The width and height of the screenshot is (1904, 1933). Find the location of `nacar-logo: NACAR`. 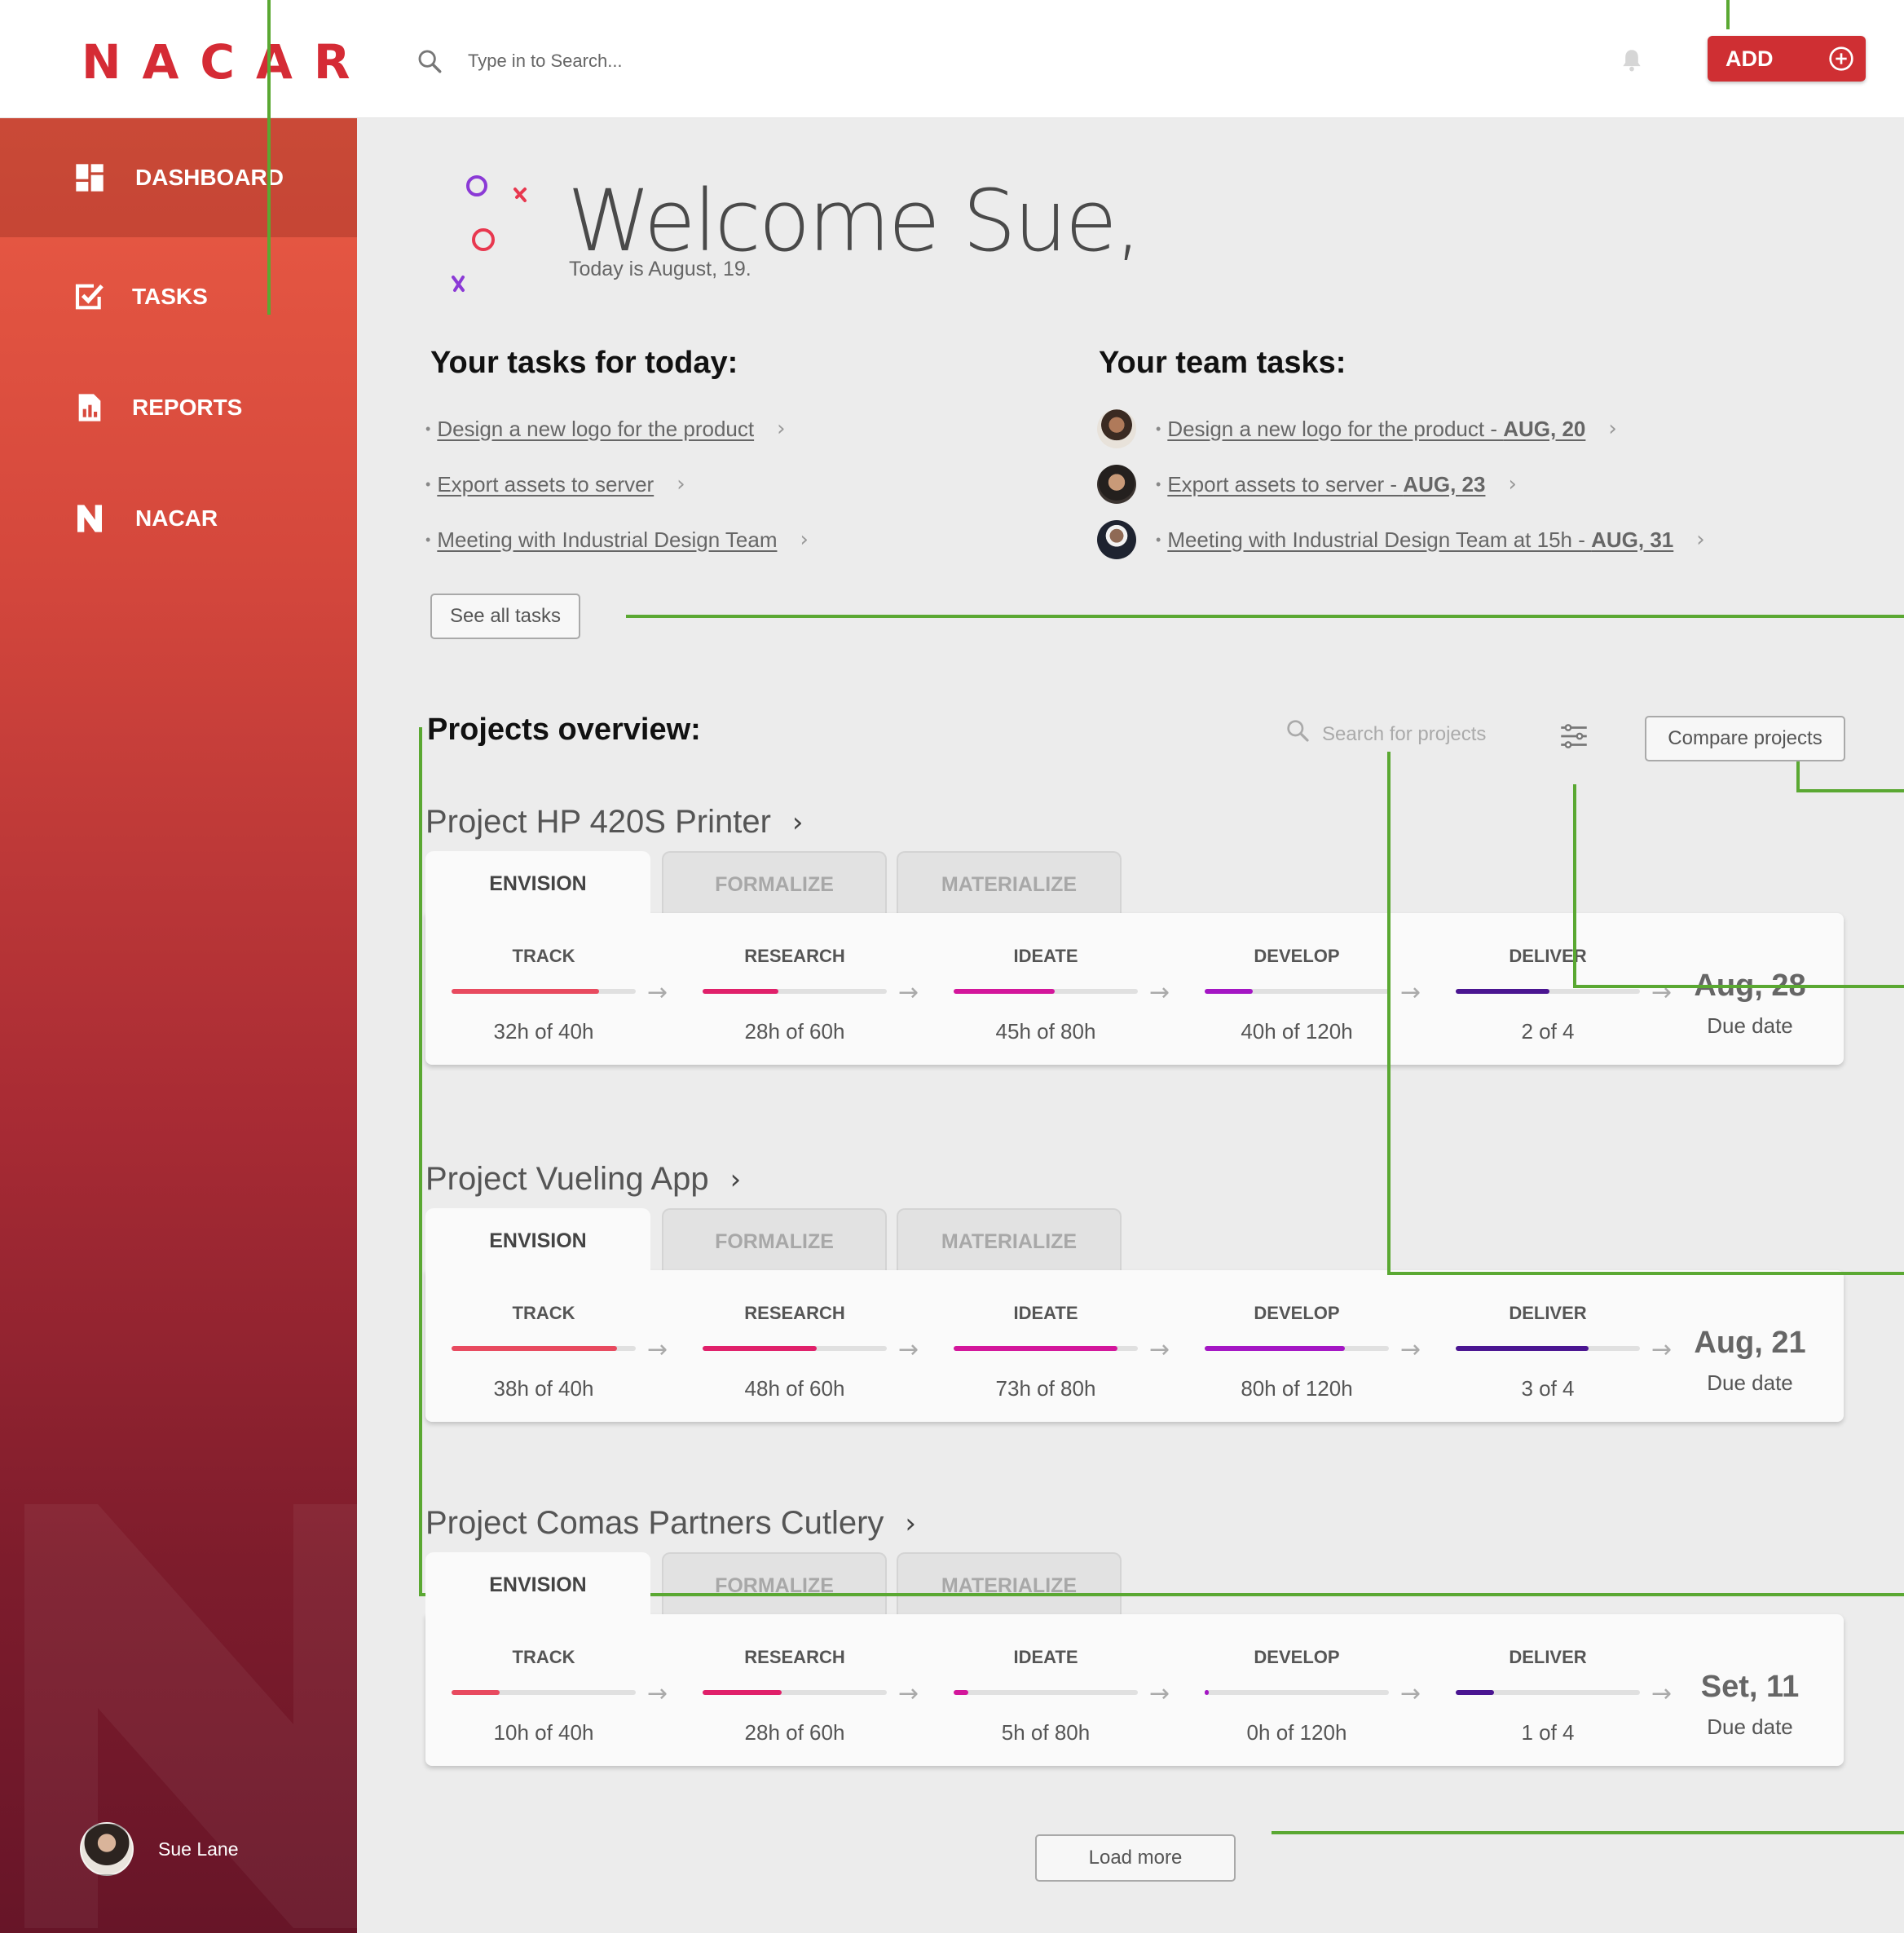

nacar-logo: NACAR is located at coordinates (227, 62).